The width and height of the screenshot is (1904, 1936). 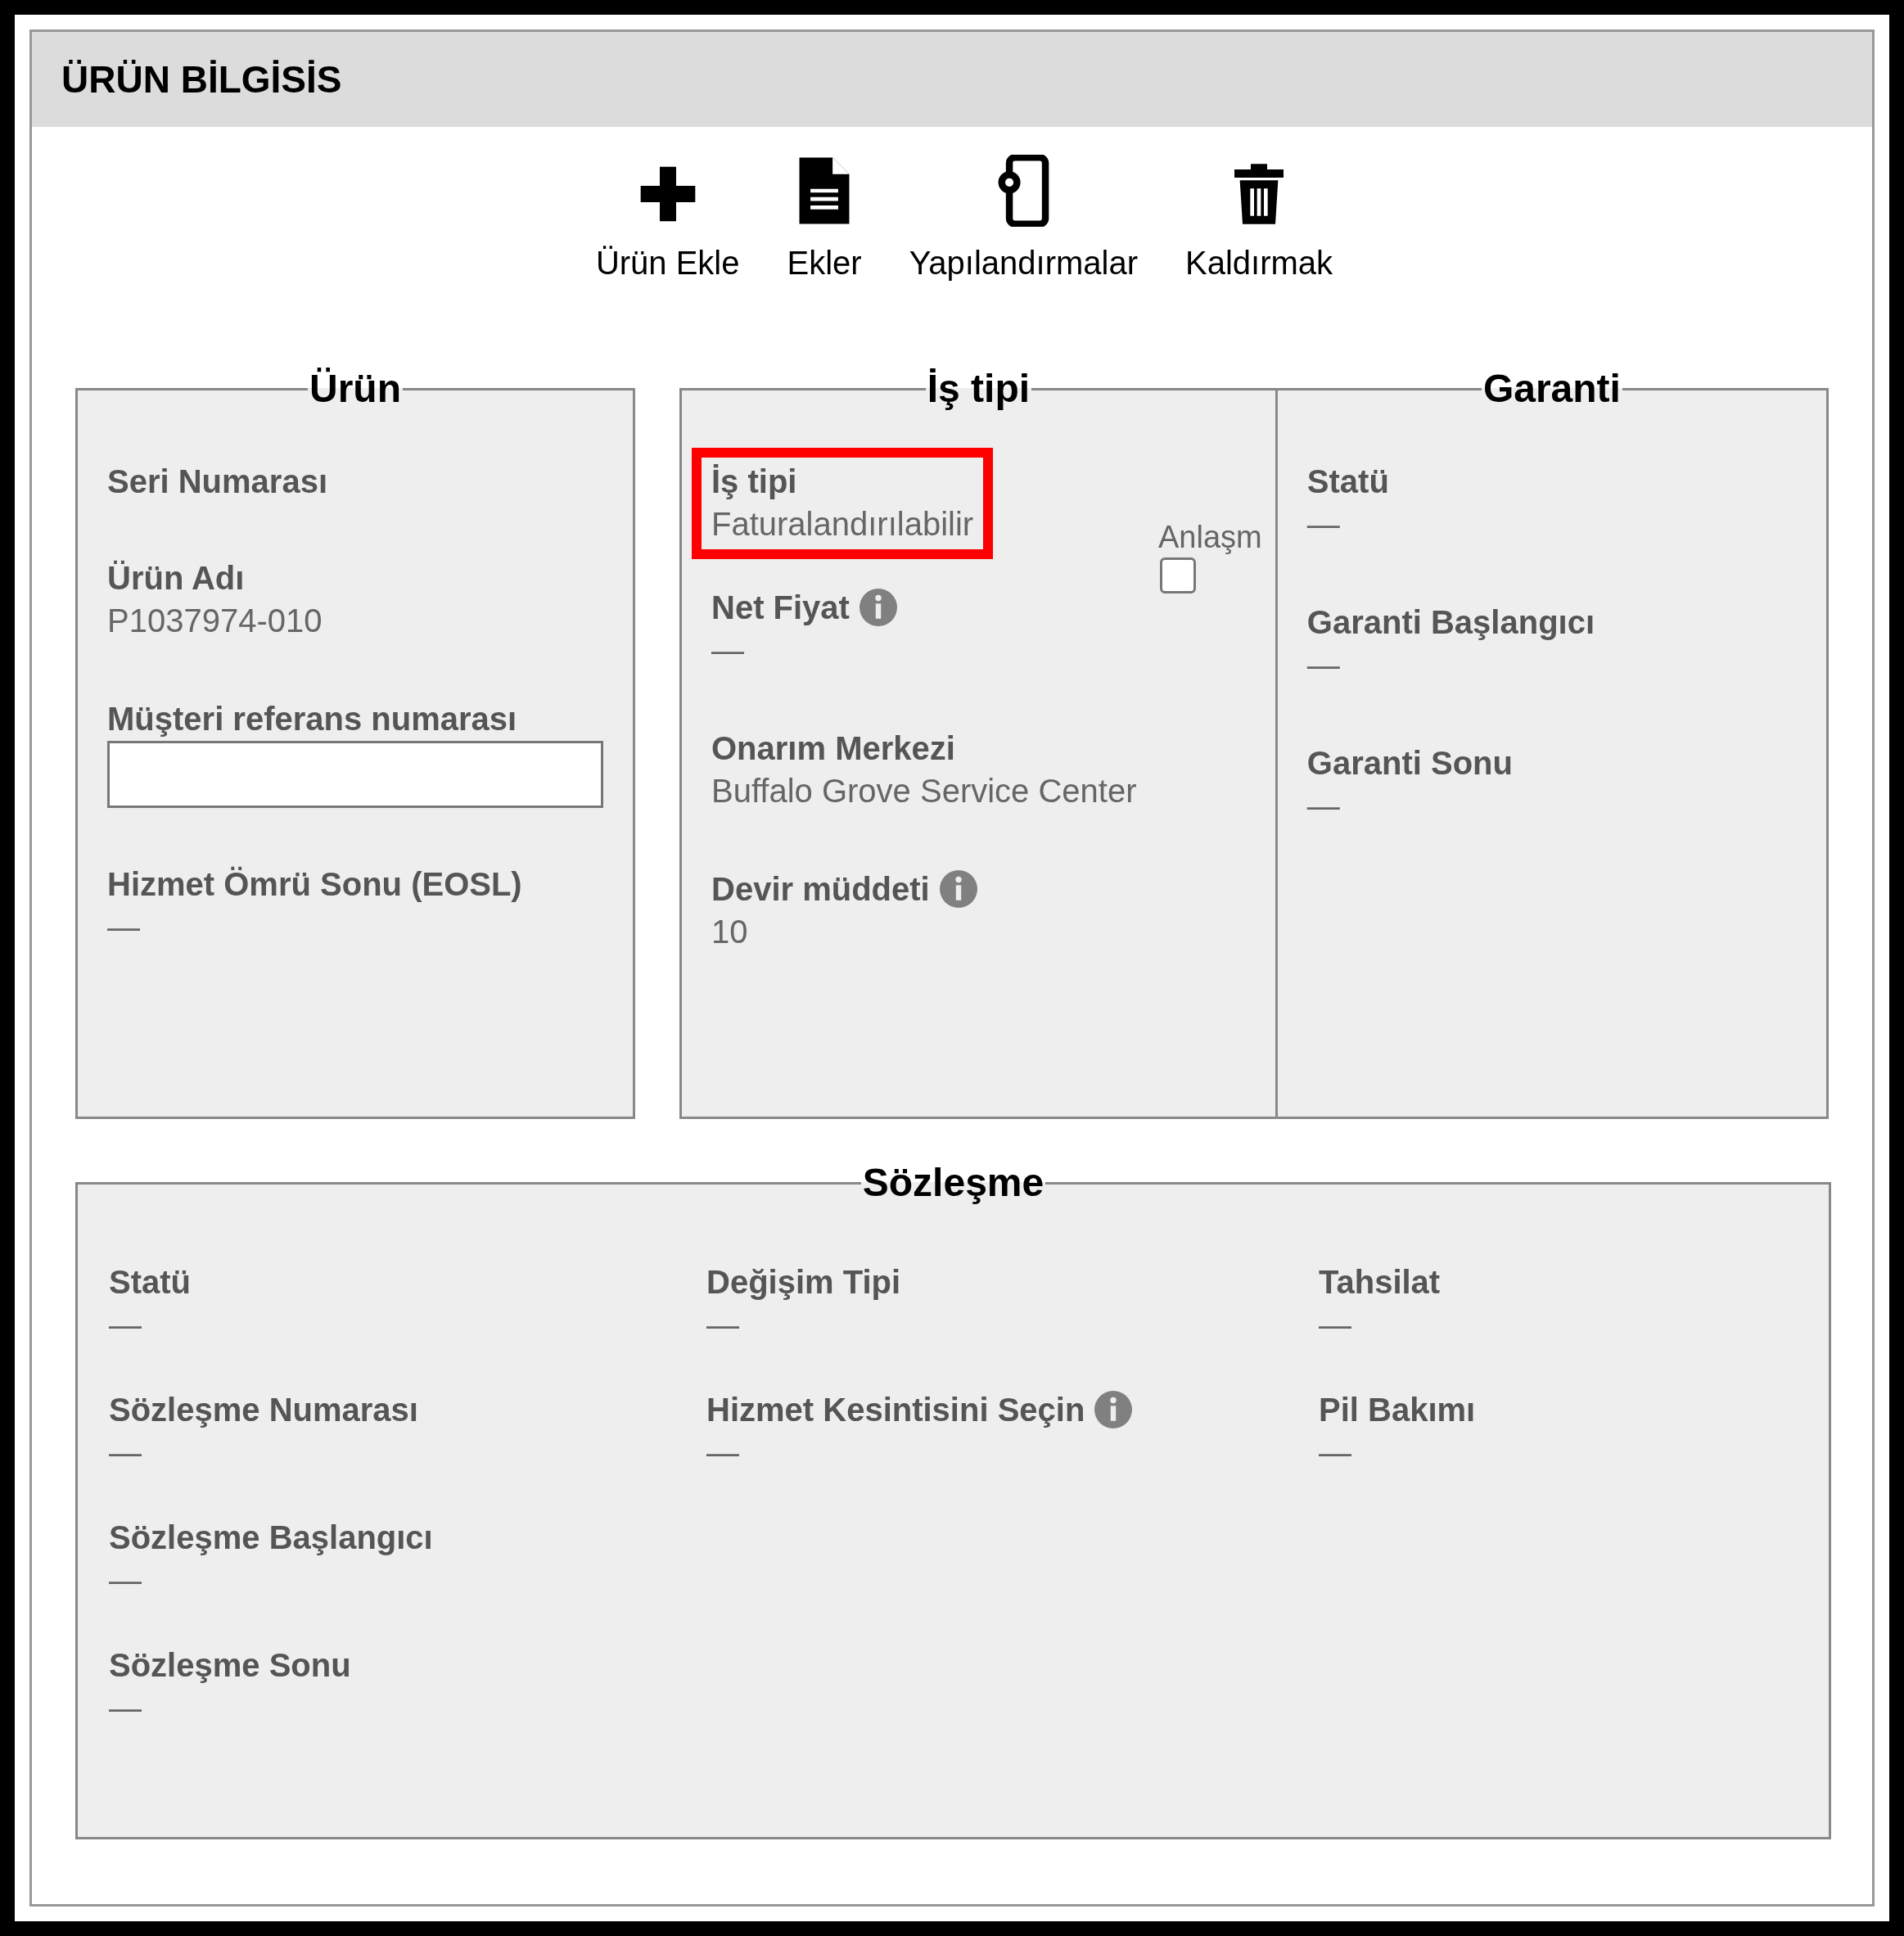 I want to click on field-label: Garanti Başlangıcı, so click(x=1451, y=623).